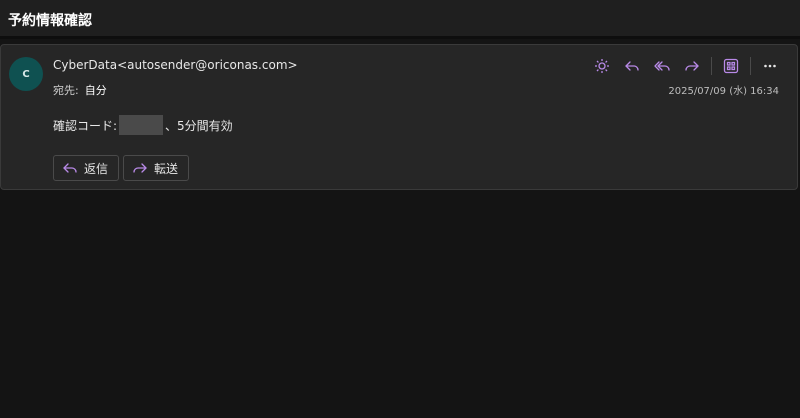 This screenshot has height=418, width=800. What do you see at coordinates (80, 90) in the screenshot?
I see `recipient-line: 宛先: 自分` at bounding box center [80, 90].